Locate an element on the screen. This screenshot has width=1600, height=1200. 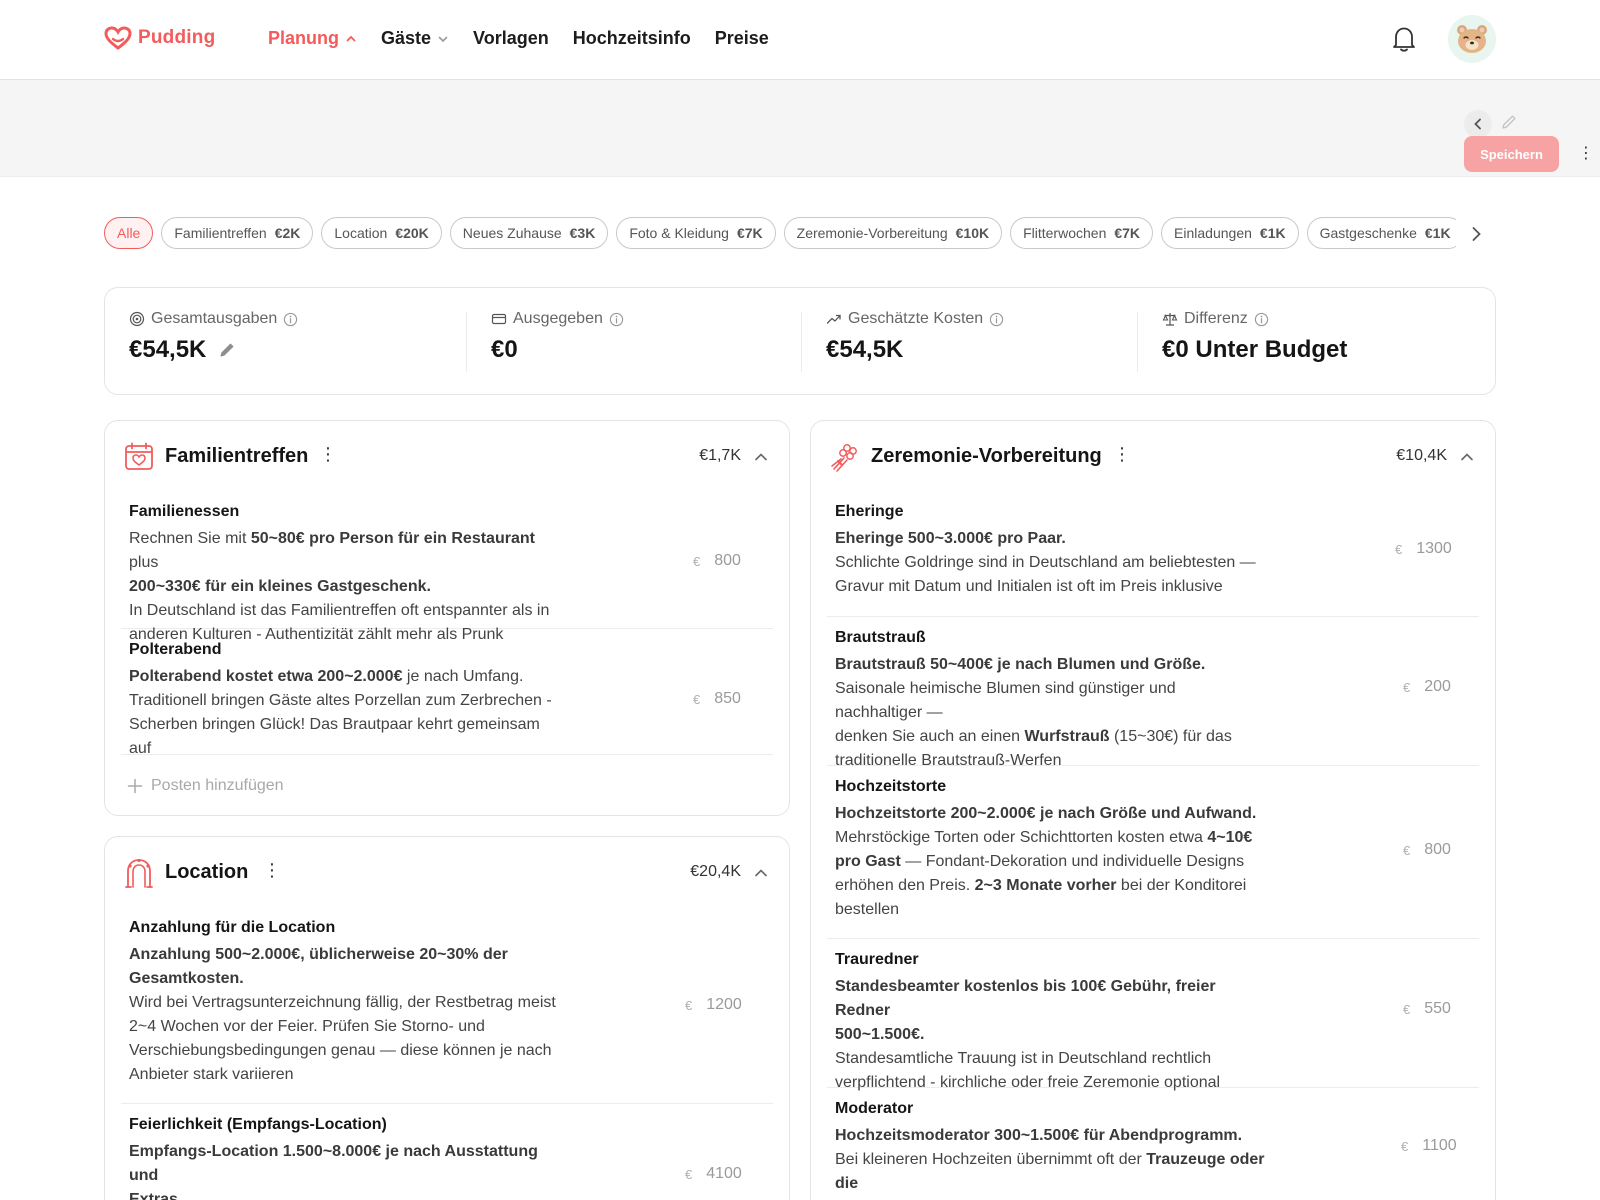
description-emphasis: 500~1.500€. is located at coordinates (880, 1034).